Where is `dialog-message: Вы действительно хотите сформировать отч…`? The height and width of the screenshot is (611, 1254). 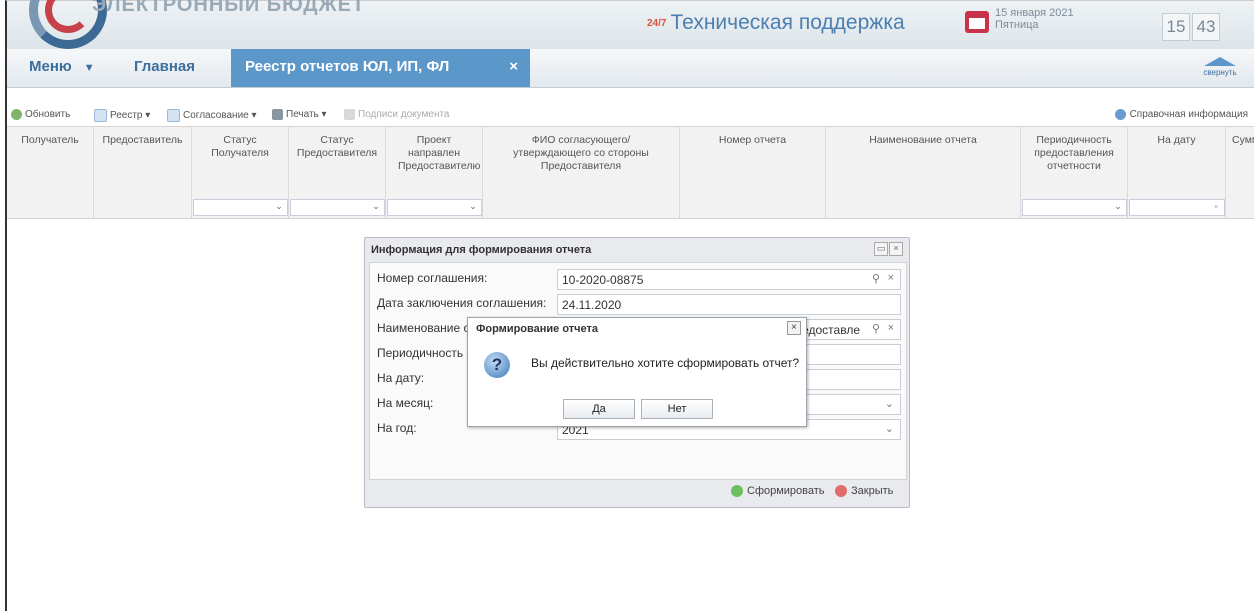
dialog-message: Вы действительно хотите сформировать отч… is located at coordinates (665, 363).